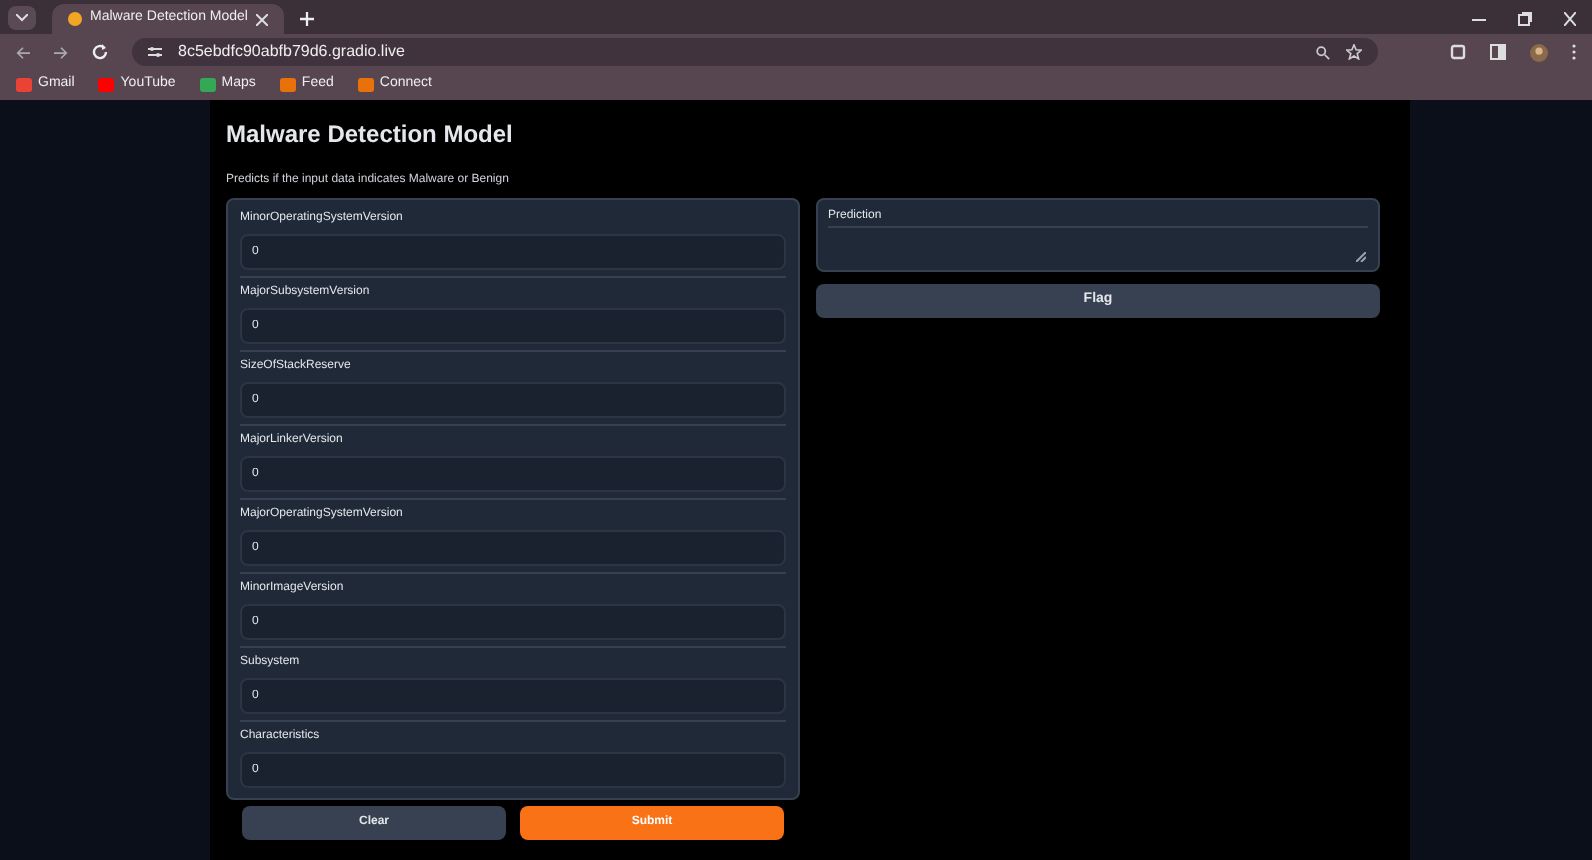  Describe the element at coordinates (155, 52) in the screenshot. I see `site-settings-icon` at that location.